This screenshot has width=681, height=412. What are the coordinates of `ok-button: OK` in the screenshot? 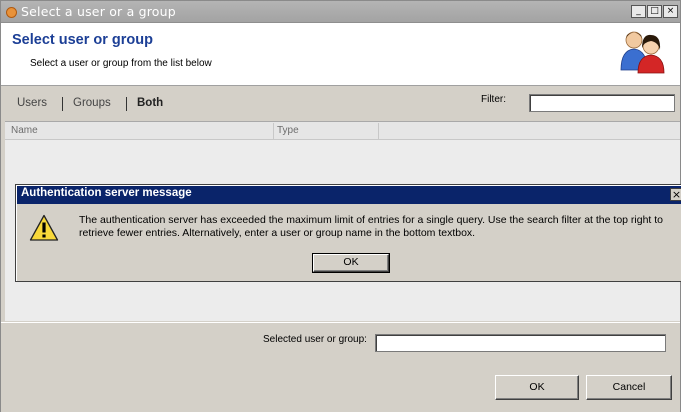 It's located at (537, 387).